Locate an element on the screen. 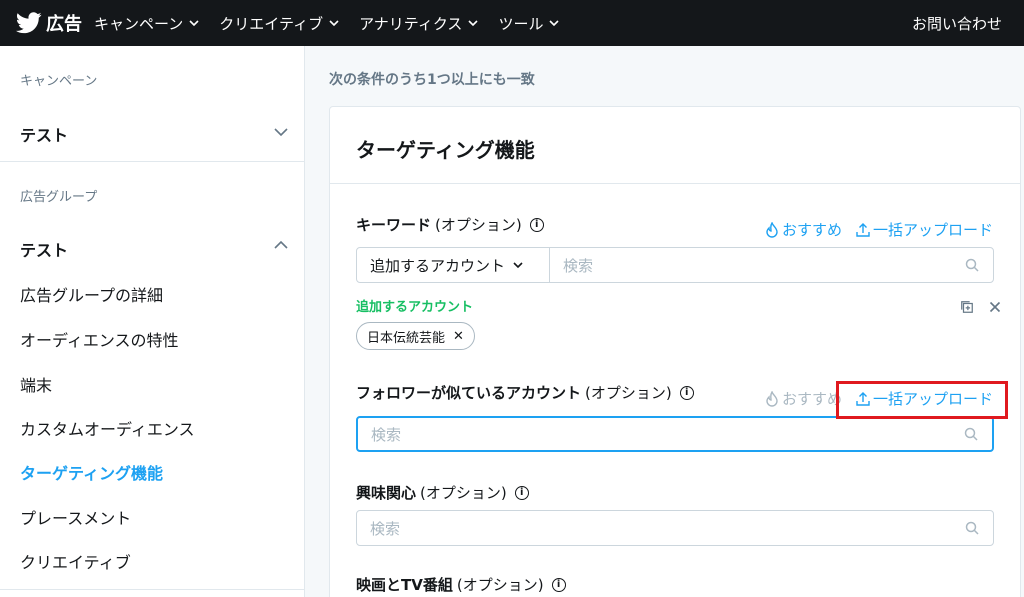 The image size is (1024, 597). sidebar-item-audience-features: オーディエンスの特性 is located at coordinates (99, 339).